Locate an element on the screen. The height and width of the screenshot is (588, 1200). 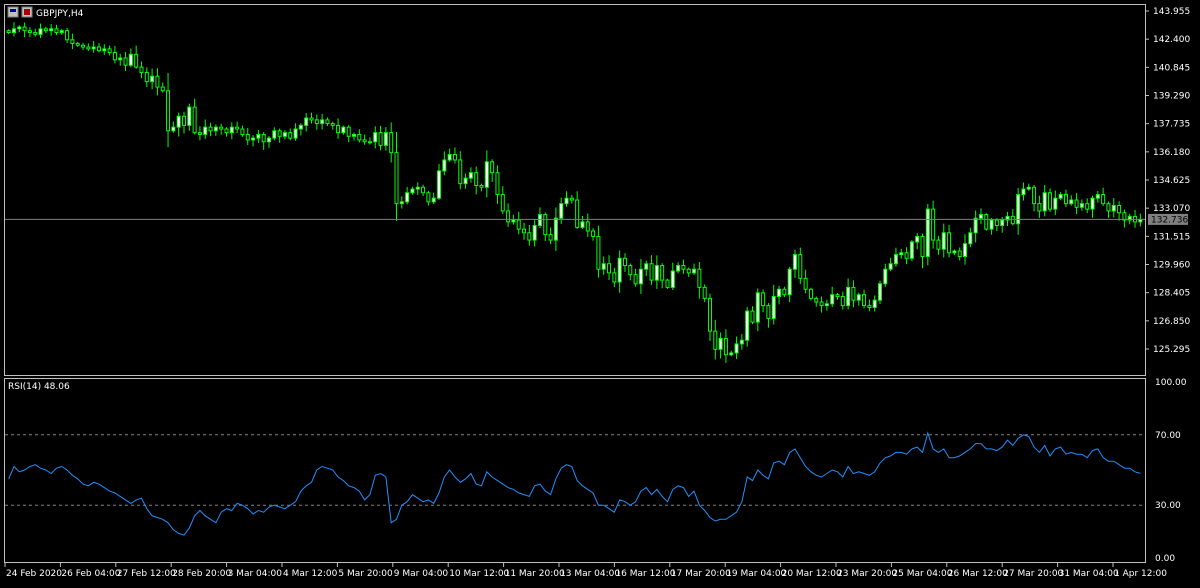
price-tick-label: 136.180 is located at coordinates (1171, 153).